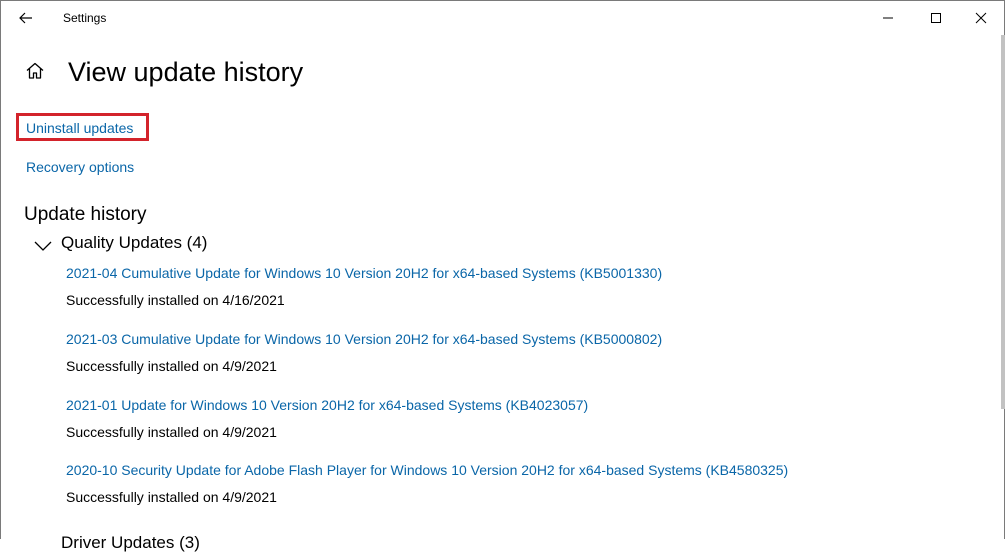  What do you see at coordinates (79, 128) in the screenshot?
I see `uninstall-updates-link: Uninstall updates` at bounding box center [79, 128].